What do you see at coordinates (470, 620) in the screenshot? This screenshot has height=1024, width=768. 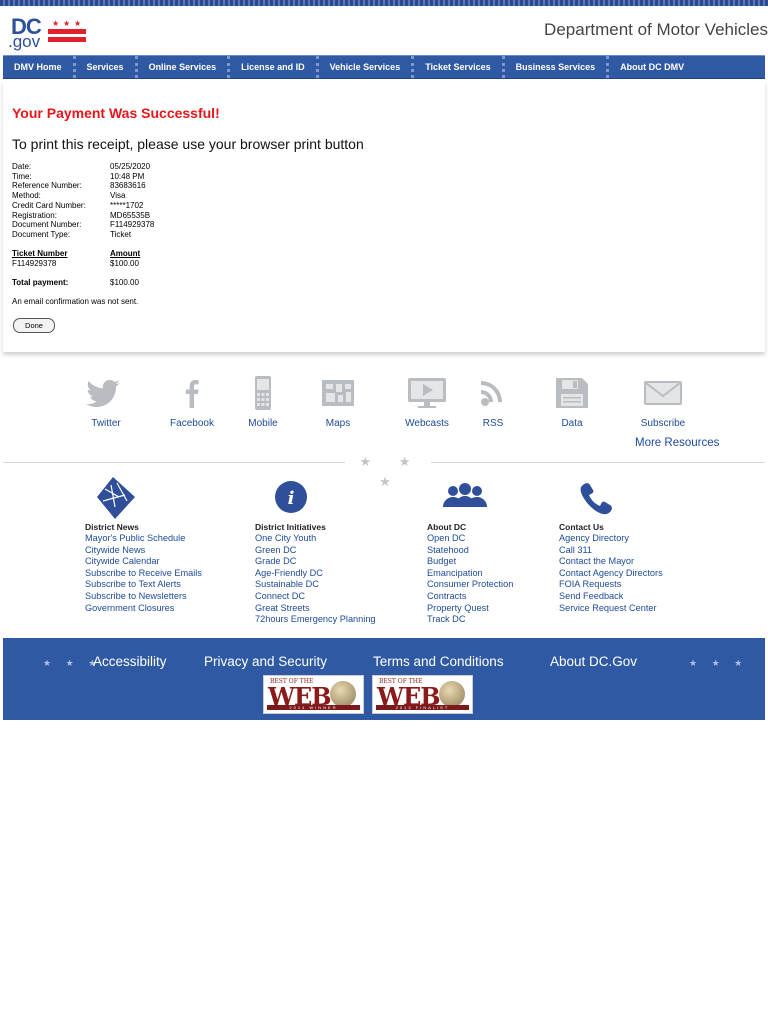 I see `list-item: Track DC` at bounding box center [470, 620].